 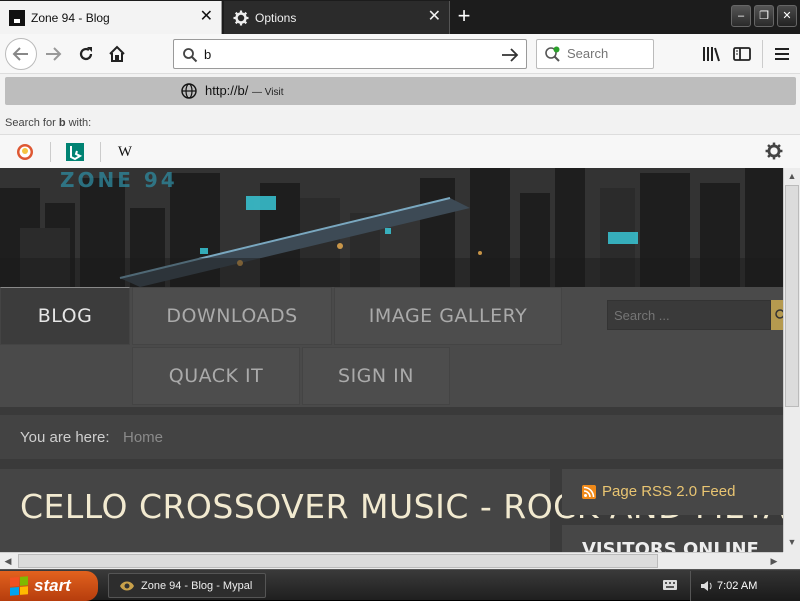 I want to click on search-for-term: b, so click(x=62, y=123).